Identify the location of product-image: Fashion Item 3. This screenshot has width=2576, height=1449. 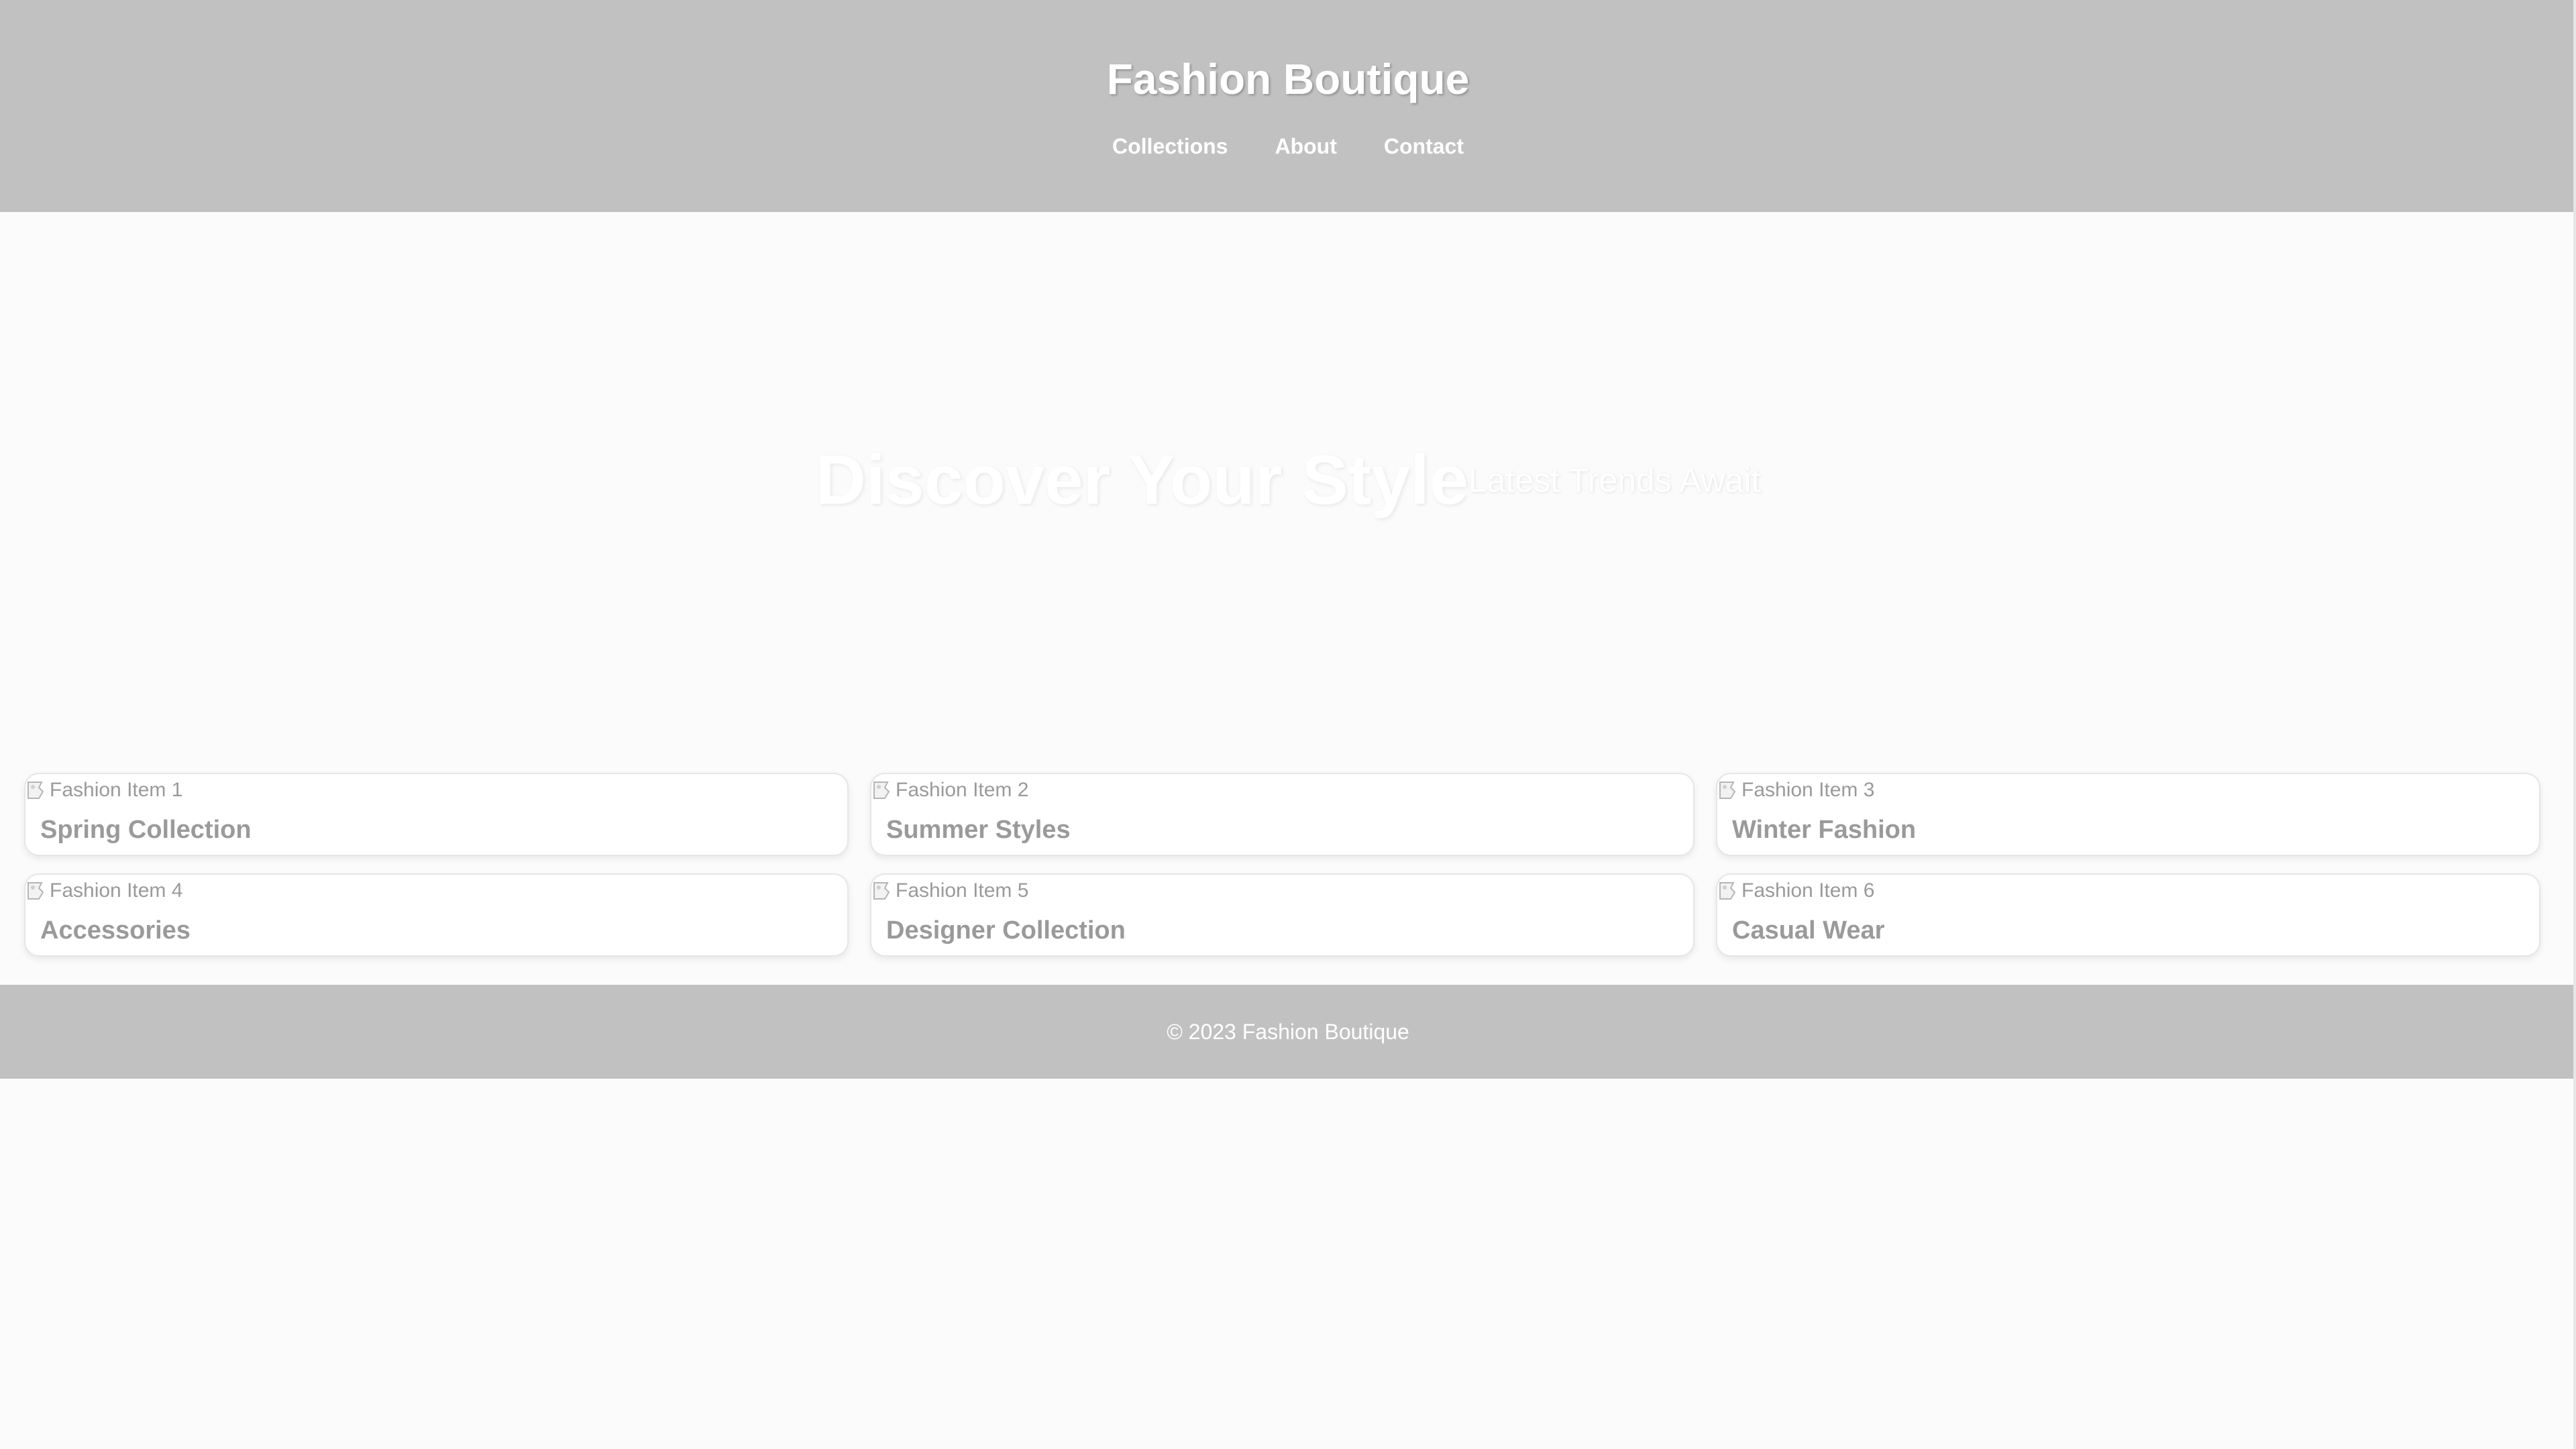
(1795, 790).